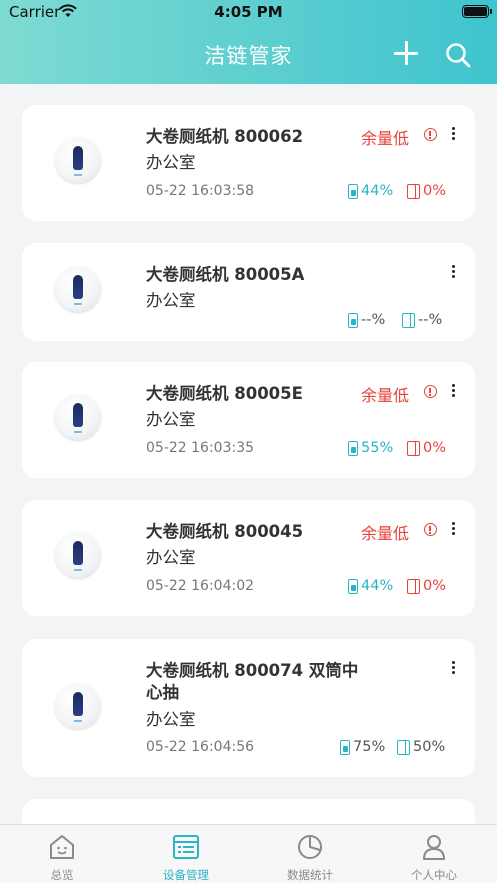 The image size is (497, 883). I want to click on paper-level: 50%, so click(421, 747).